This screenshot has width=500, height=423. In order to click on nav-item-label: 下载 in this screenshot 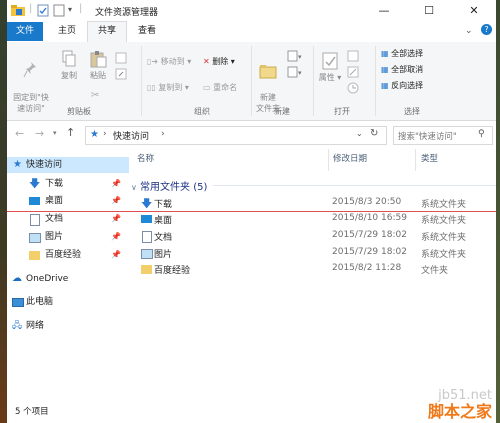, I will do `click(54, 184)`.